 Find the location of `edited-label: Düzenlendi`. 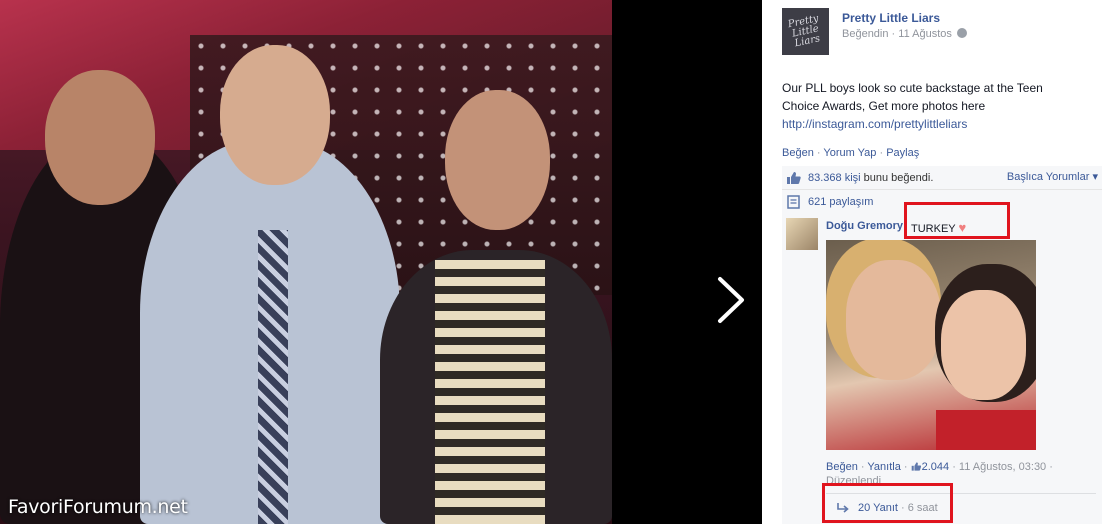

edited-label: Düzenlendi is located at coordinates (853, 479).